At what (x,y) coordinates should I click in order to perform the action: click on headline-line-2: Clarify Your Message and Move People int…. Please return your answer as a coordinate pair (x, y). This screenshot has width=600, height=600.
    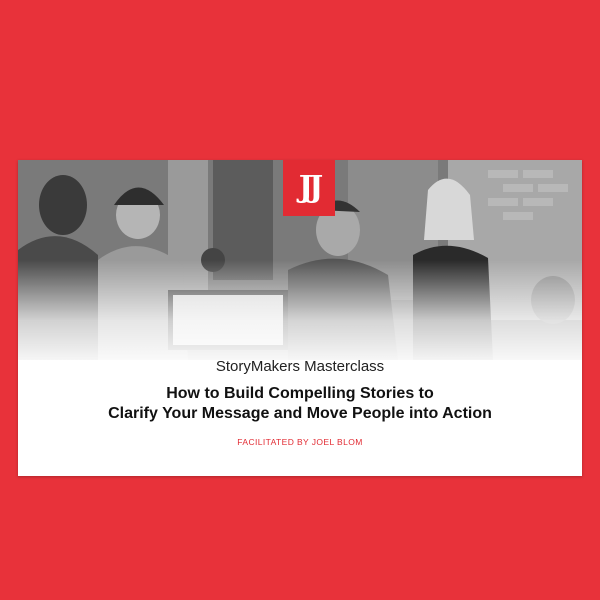
    Looking at the image, I should click on (300, 413).